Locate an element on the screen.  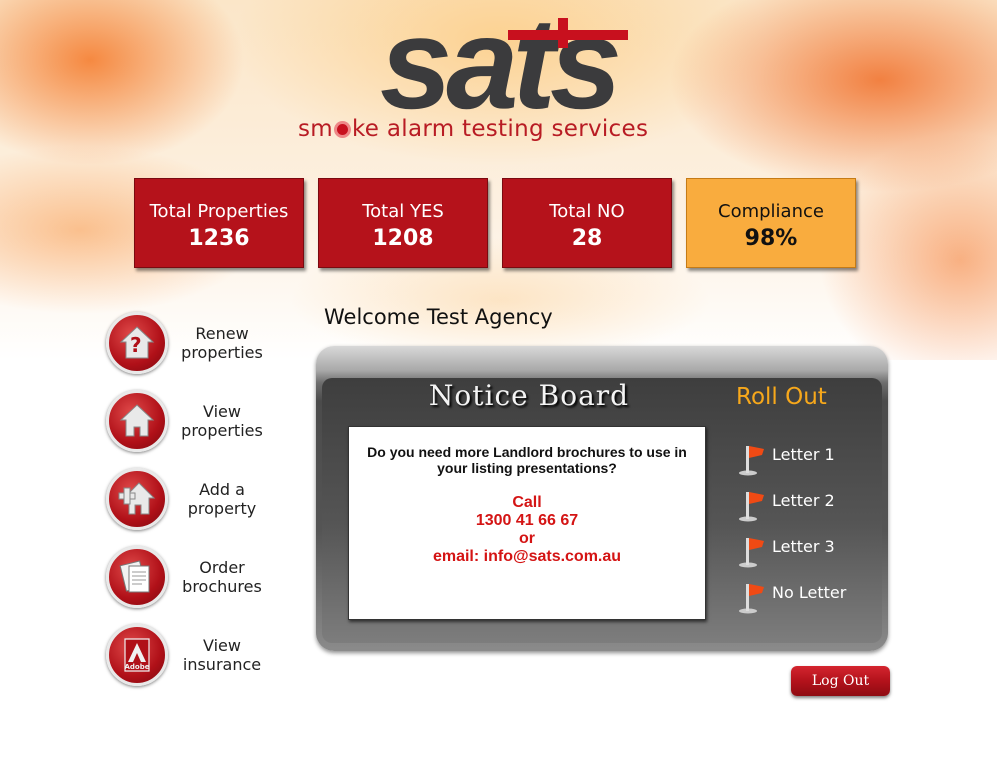
sidebar-item-renew-properties: ? Renew properties is located at coordinates (191, 345).